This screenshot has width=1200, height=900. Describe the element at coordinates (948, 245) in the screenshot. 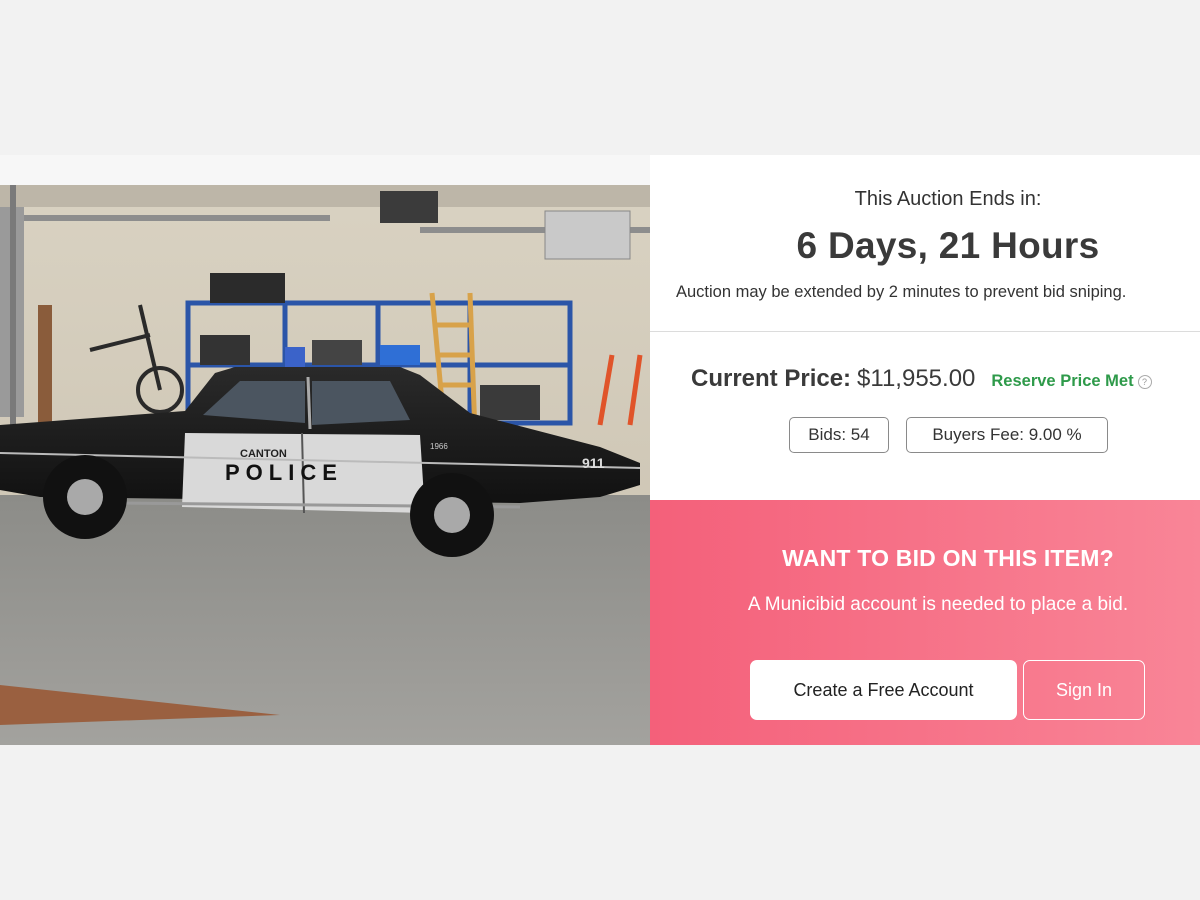

I see `auction-countdown: 6 Days, 21 Hours` at that location.